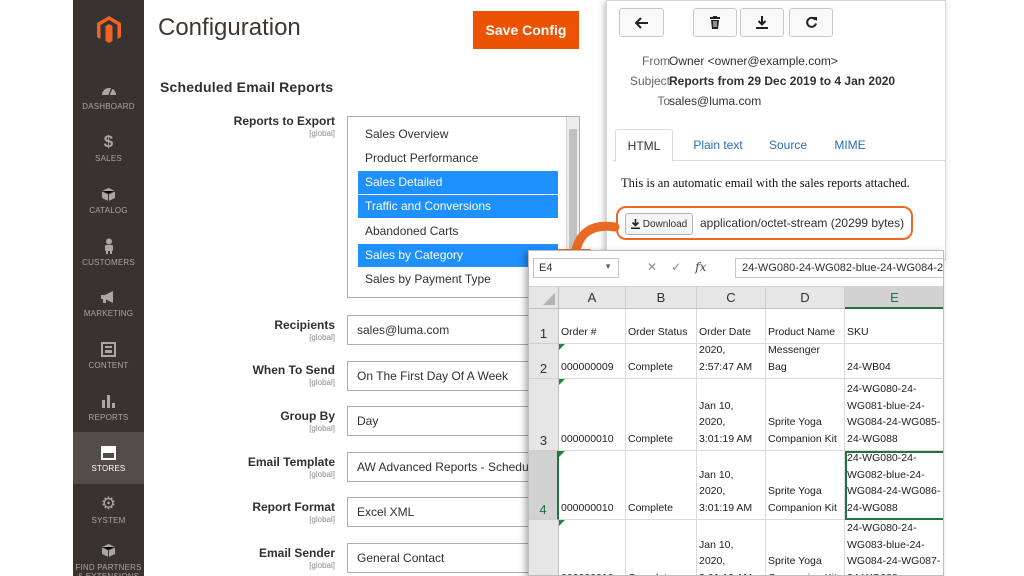 This screenshot has height=576, width=1024. I want to click on magento-logo, so click(108, 30).